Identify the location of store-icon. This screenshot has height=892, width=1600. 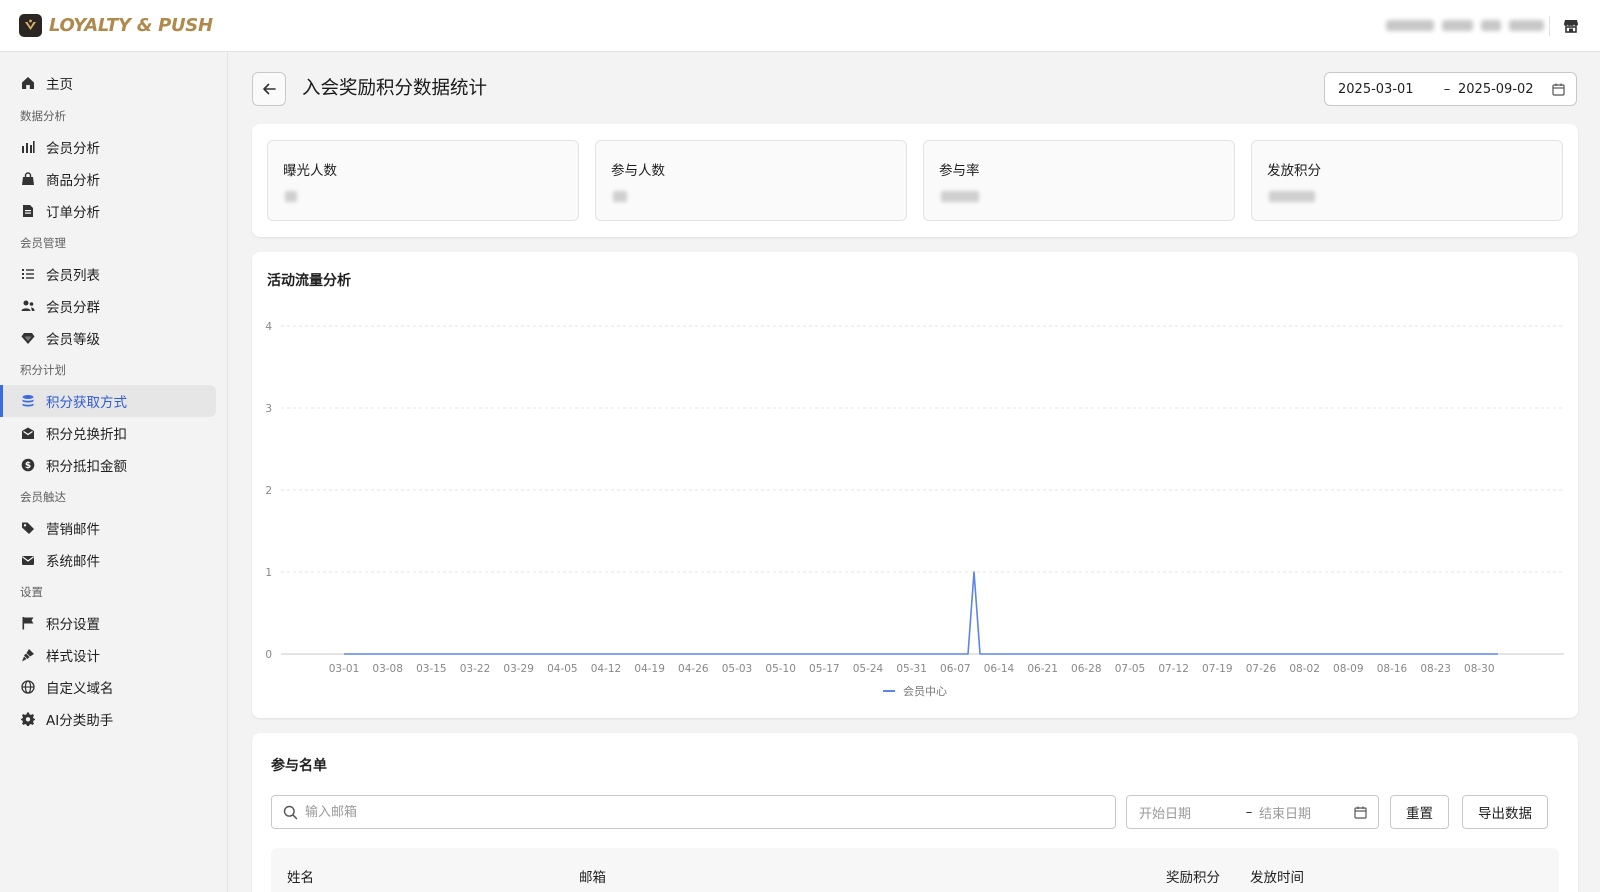
(1571, 26).